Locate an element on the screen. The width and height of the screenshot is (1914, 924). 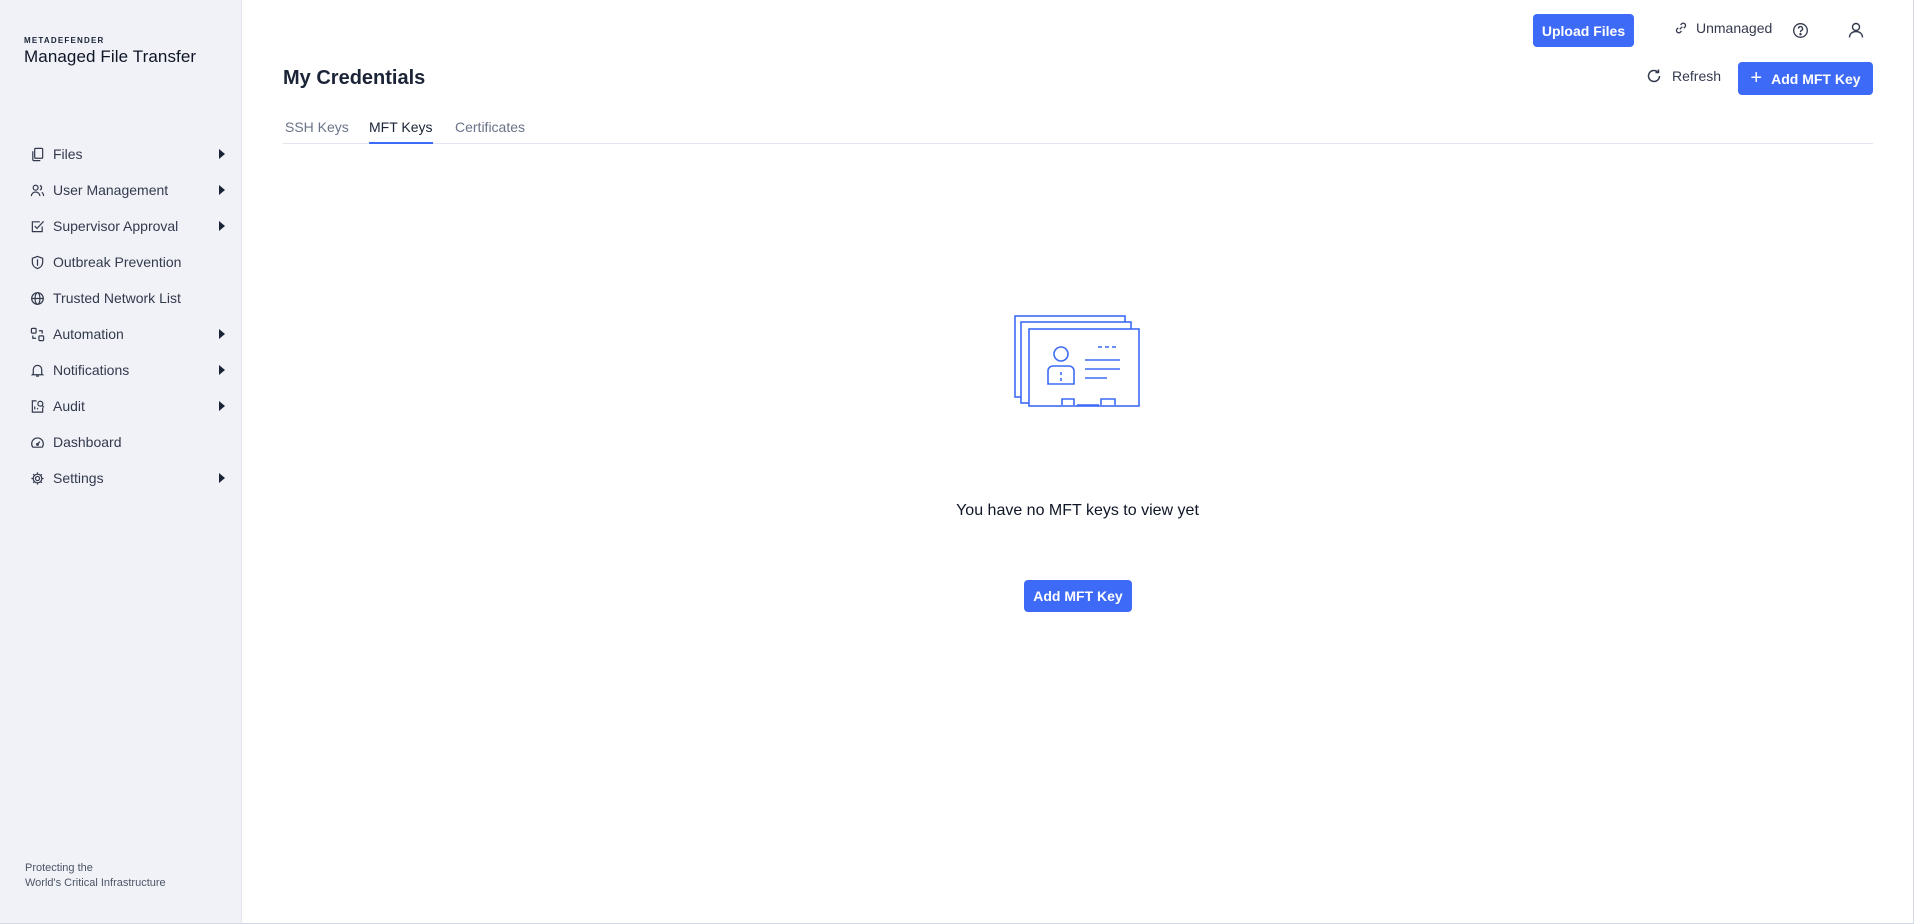
sidebar-item-supervisor-approval: Supervisor Approval is located at coordinates (121, 226).